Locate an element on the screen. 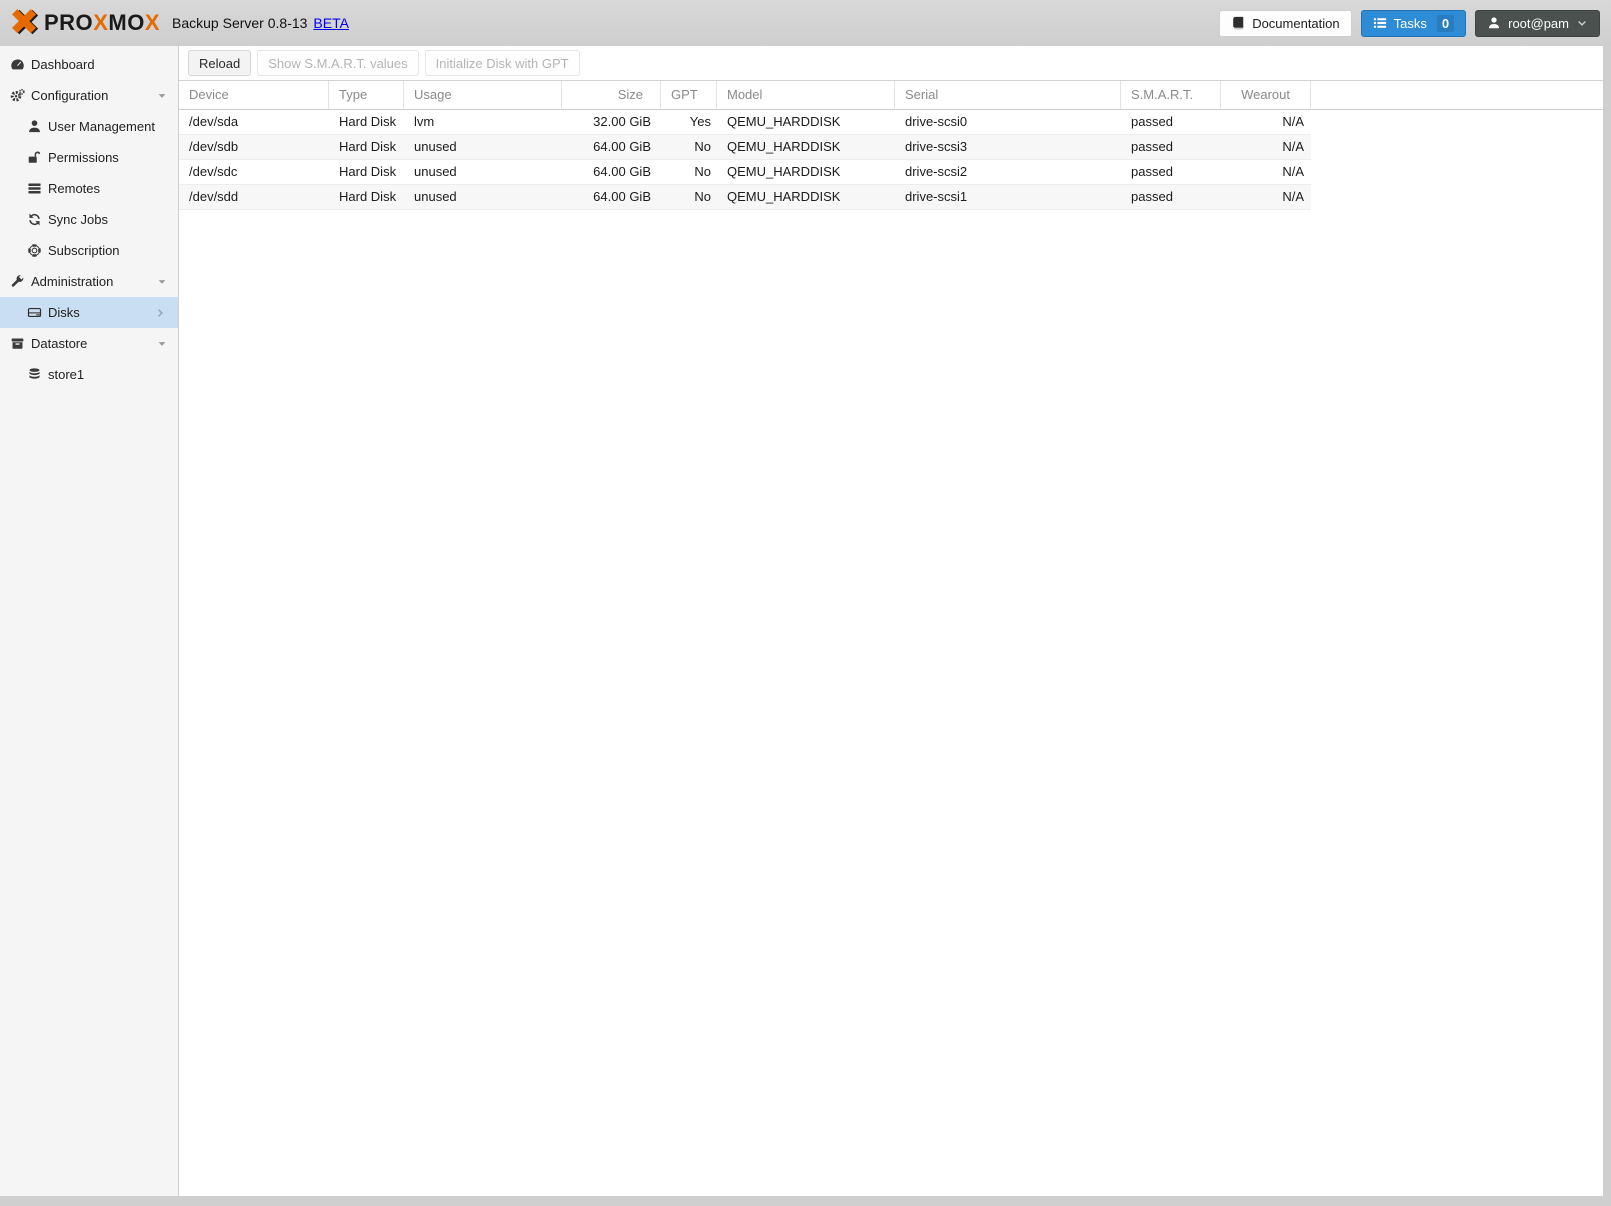 This screenshot has height=1206, width=1611. column-header-serial: Serial is located at coordinates (1008, 95).